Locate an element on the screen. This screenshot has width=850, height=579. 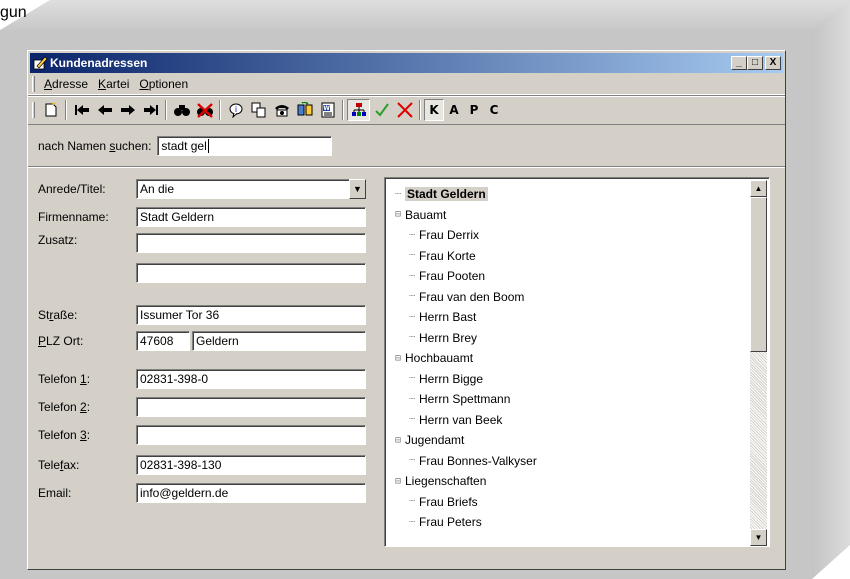
menu-kartei-label: artei is located at coordinates (118, 83).